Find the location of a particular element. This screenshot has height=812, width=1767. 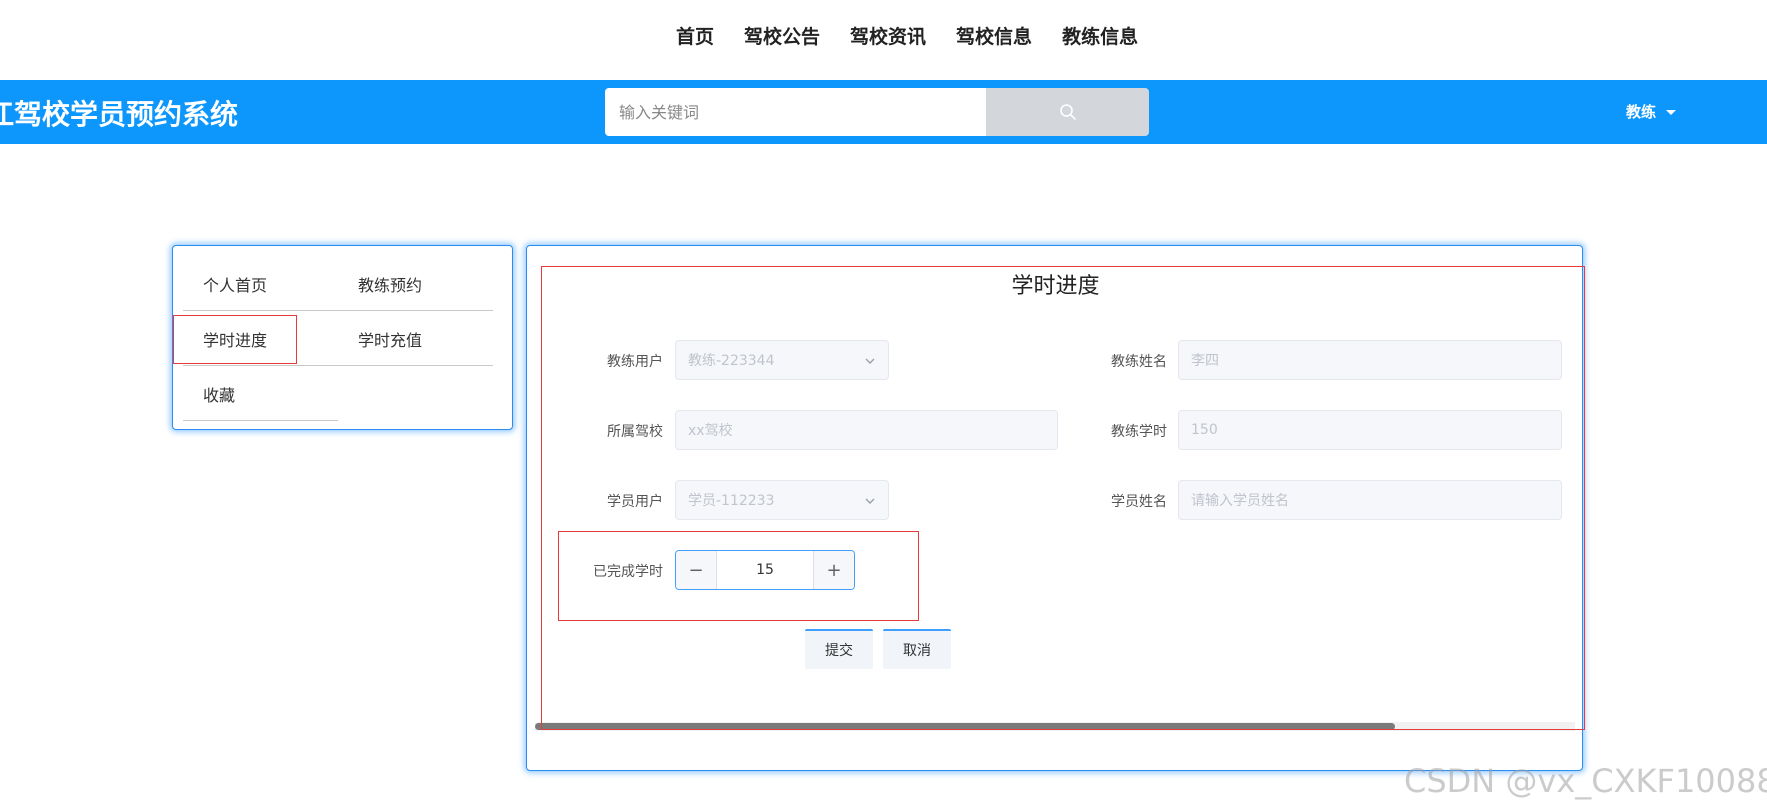

nav-announcements: 驾校公告 is located at coordinates (782, 35).